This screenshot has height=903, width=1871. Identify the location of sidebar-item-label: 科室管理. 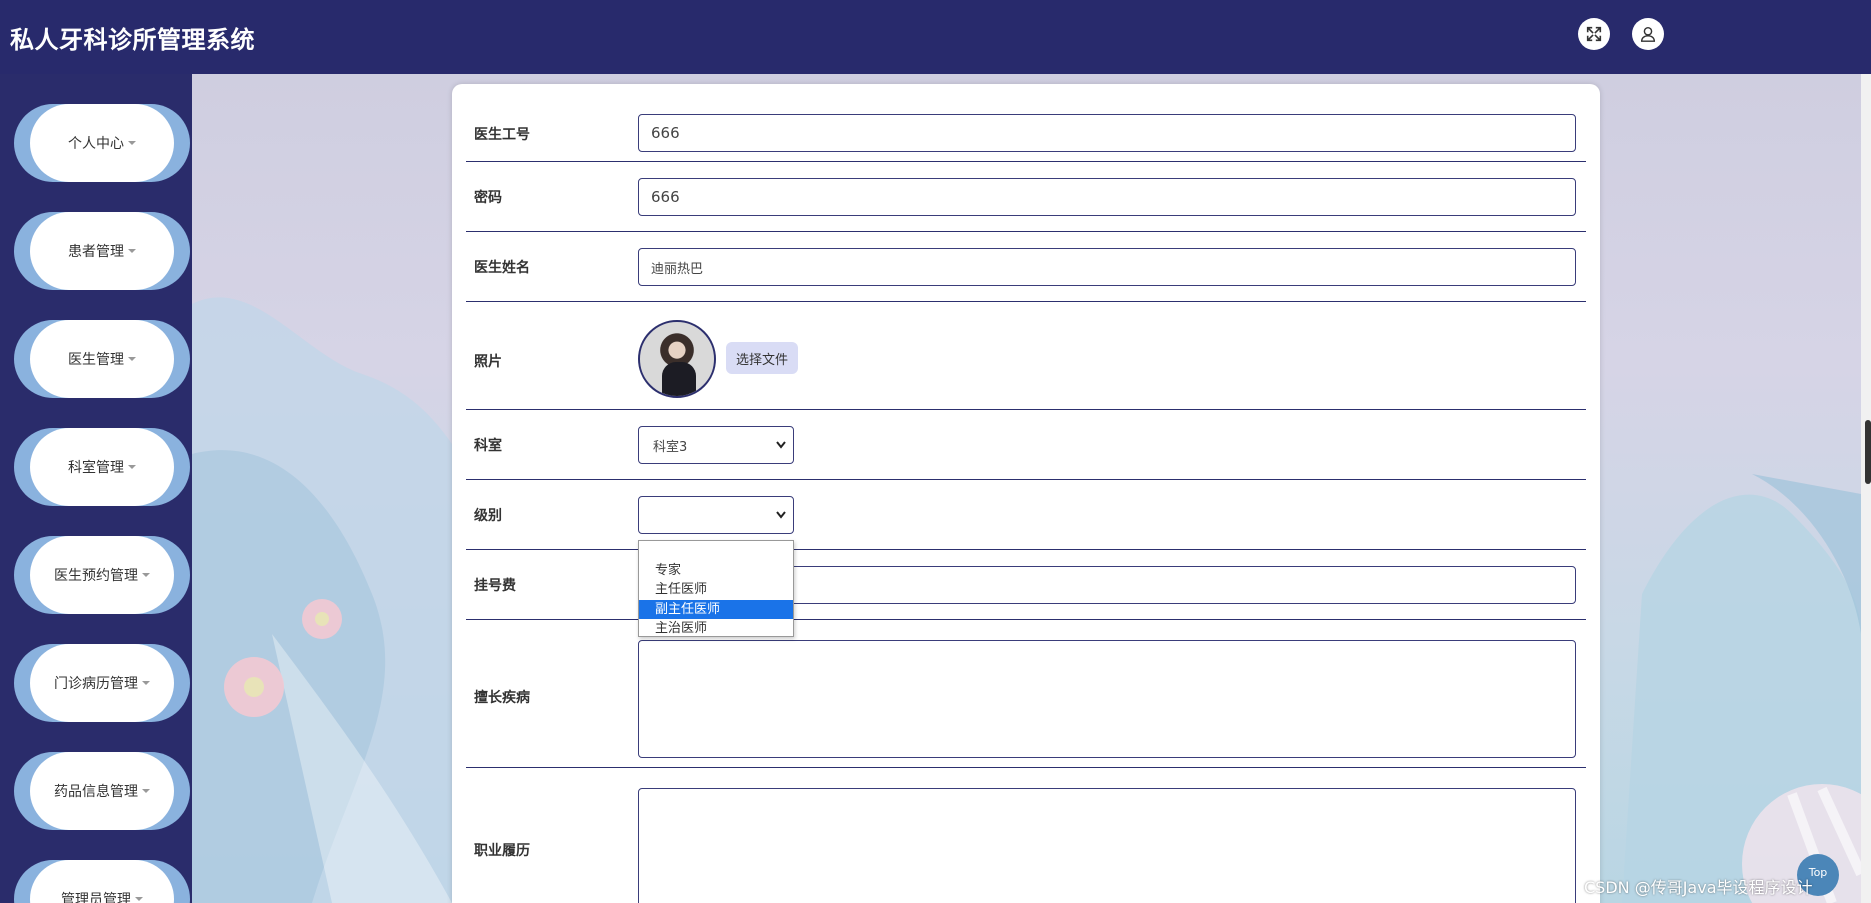
(96, 468).